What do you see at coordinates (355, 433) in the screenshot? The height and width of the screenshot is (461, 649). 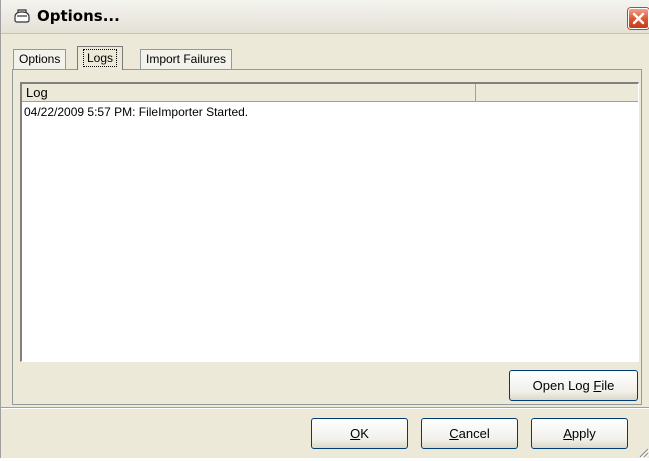 I see `ok-accel: O` at bounding box center [355, 433].